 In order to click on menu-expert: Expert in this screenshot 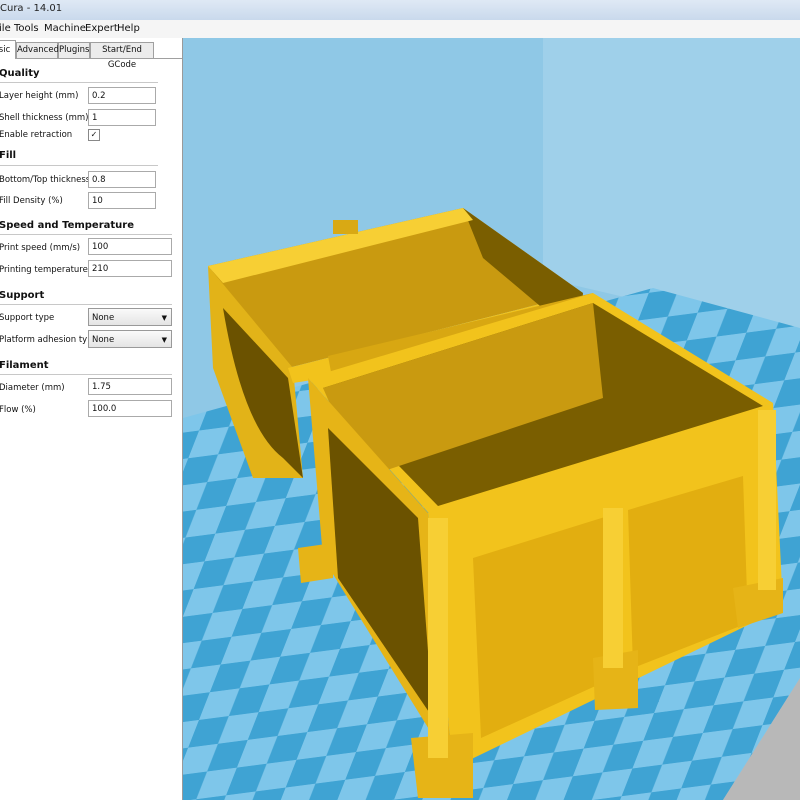, I will do `click(101, 28)`.